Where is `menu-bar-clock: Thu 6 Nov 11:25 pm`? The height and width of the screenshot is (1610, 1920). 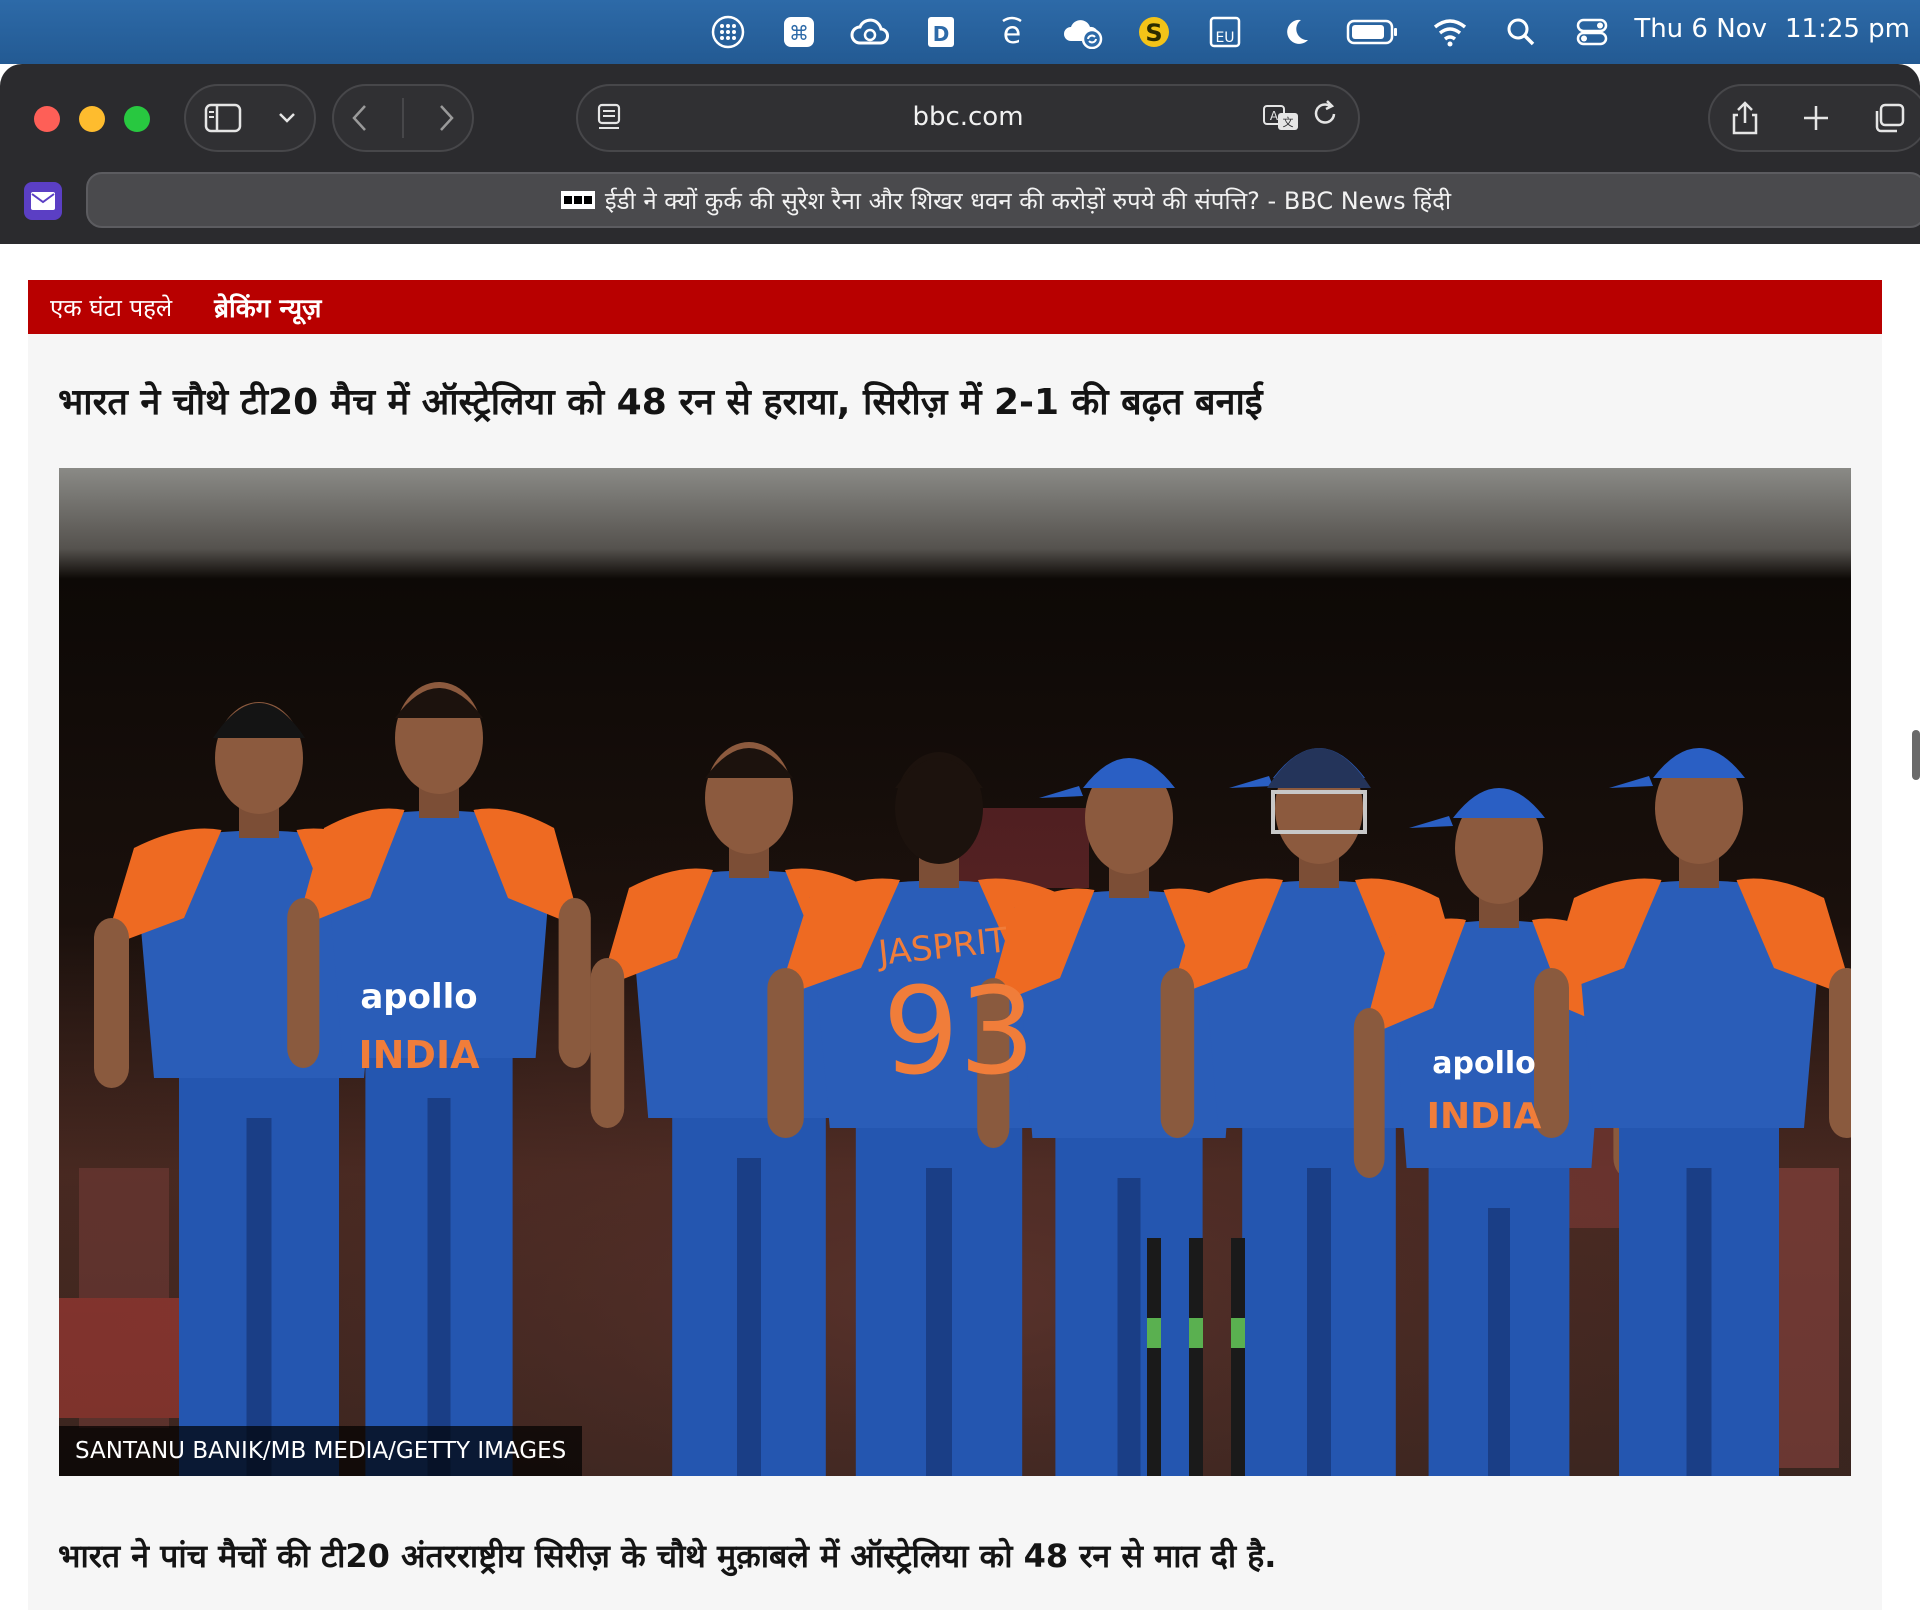
menu-bar-clock: Thu 6 Nov 11:25 pm is located at coordinates (1772, 29).